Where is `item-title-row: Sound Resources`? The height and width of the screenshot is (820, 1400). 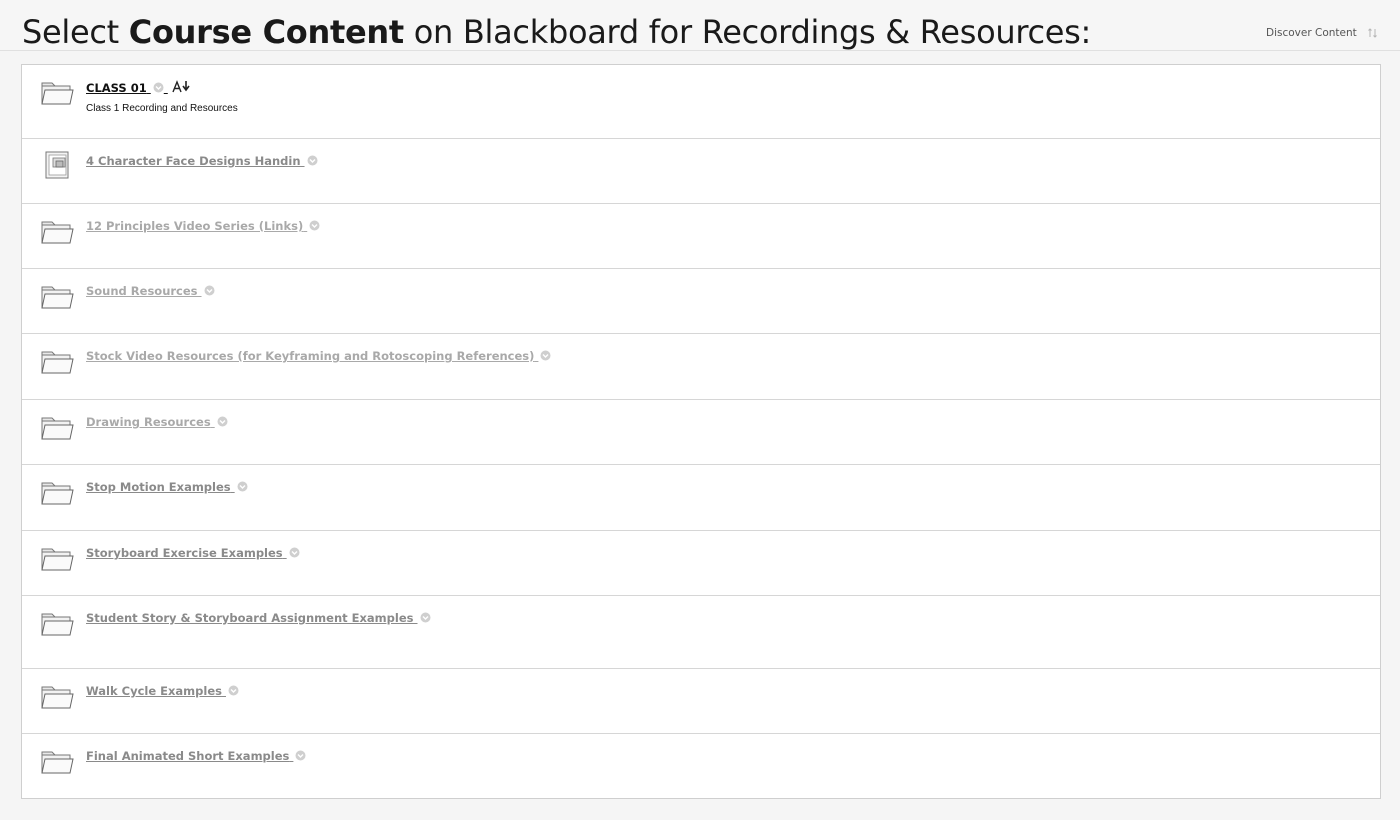
item-title-row: Sound Resources is located at coordinates (150, 291).